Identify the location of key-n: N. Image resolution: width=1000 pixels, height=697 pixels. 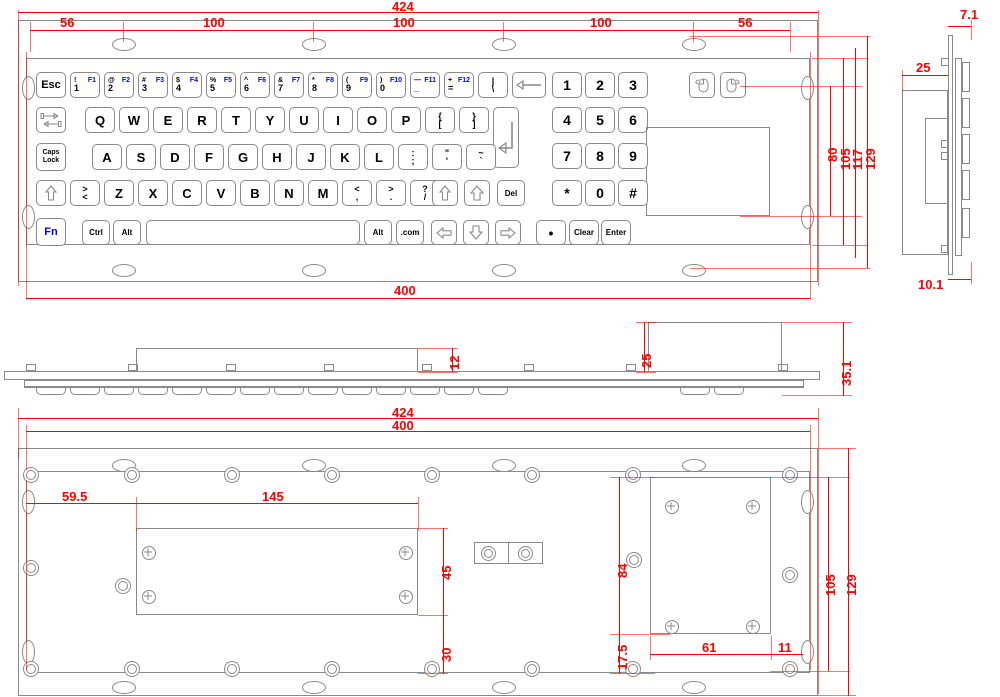
(289, 193).